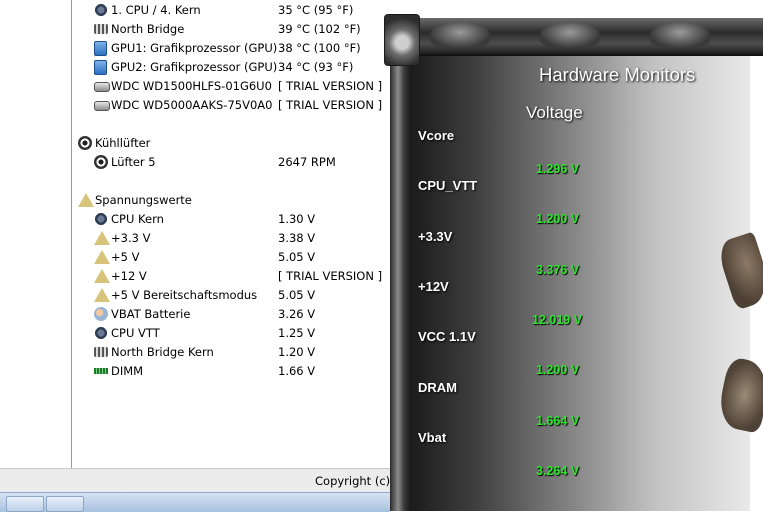  Describe the element at coordinates (231, 143) in the screenshot. I see `tree-group: Kühllüfter` at that location.